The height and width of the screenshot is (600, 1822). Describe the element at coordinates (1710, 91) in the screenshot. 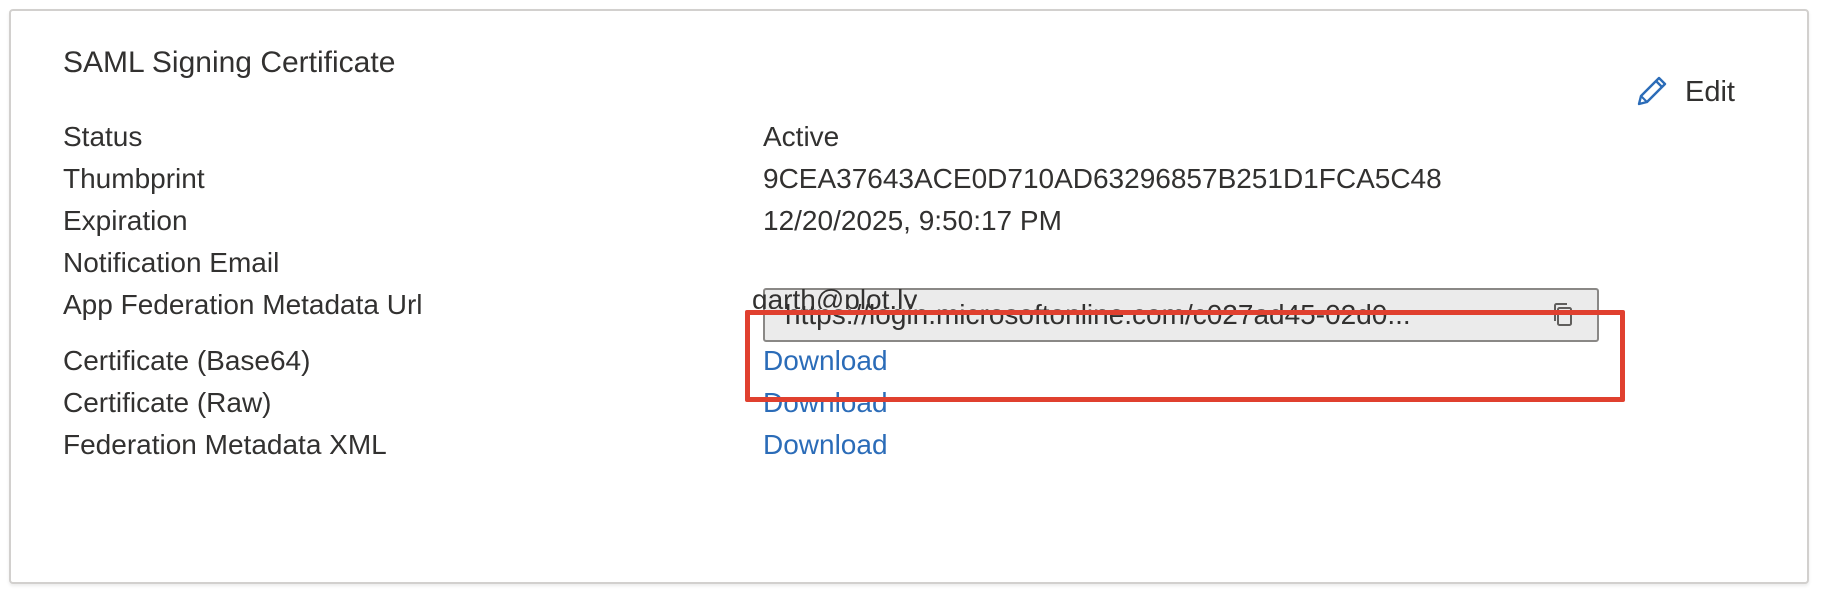

I see `edit-label: Edit` at that location.